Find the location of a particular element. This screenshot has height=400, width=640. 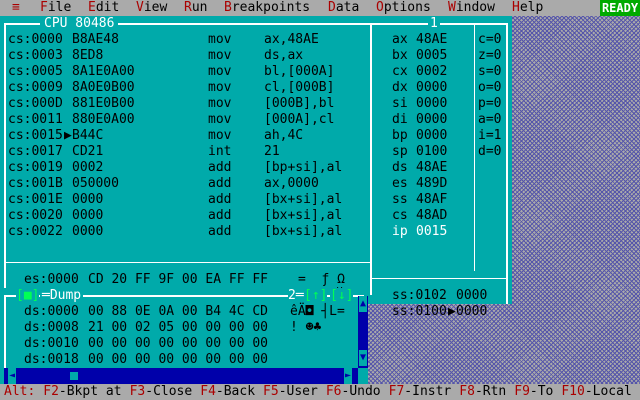

system-menu-icon: ≡ is located at coordinates (16, 8).